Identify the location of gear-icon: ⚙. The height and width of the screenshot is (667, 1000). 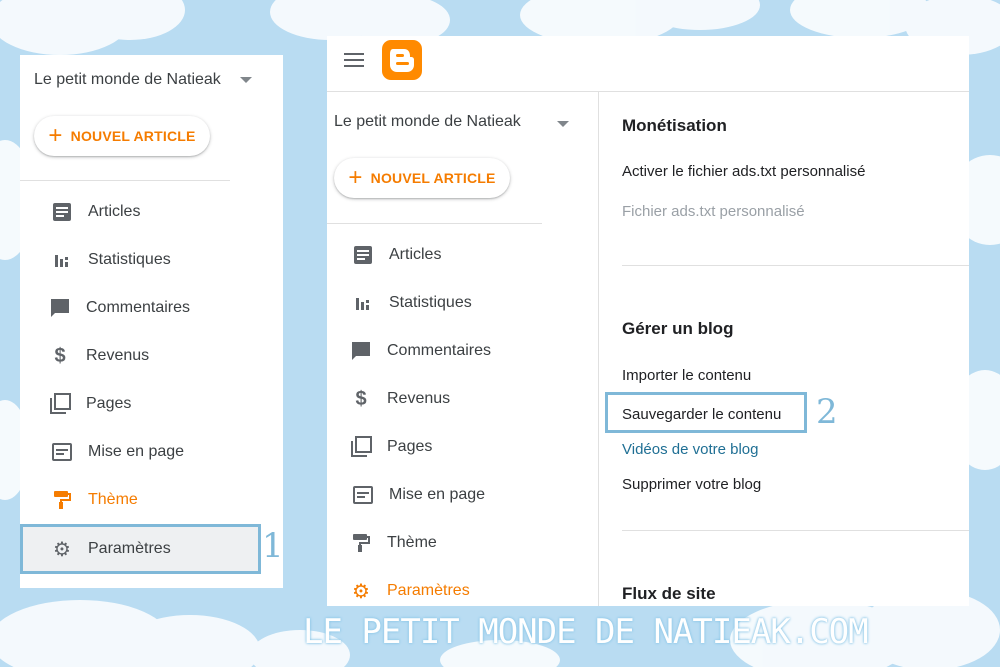
(361, 591).